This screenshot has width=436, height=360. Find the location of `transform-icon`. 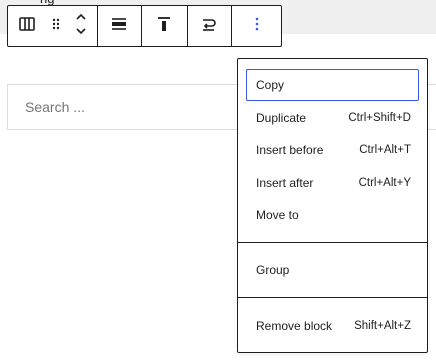

transform-icon is located at coordinates (209, 26).